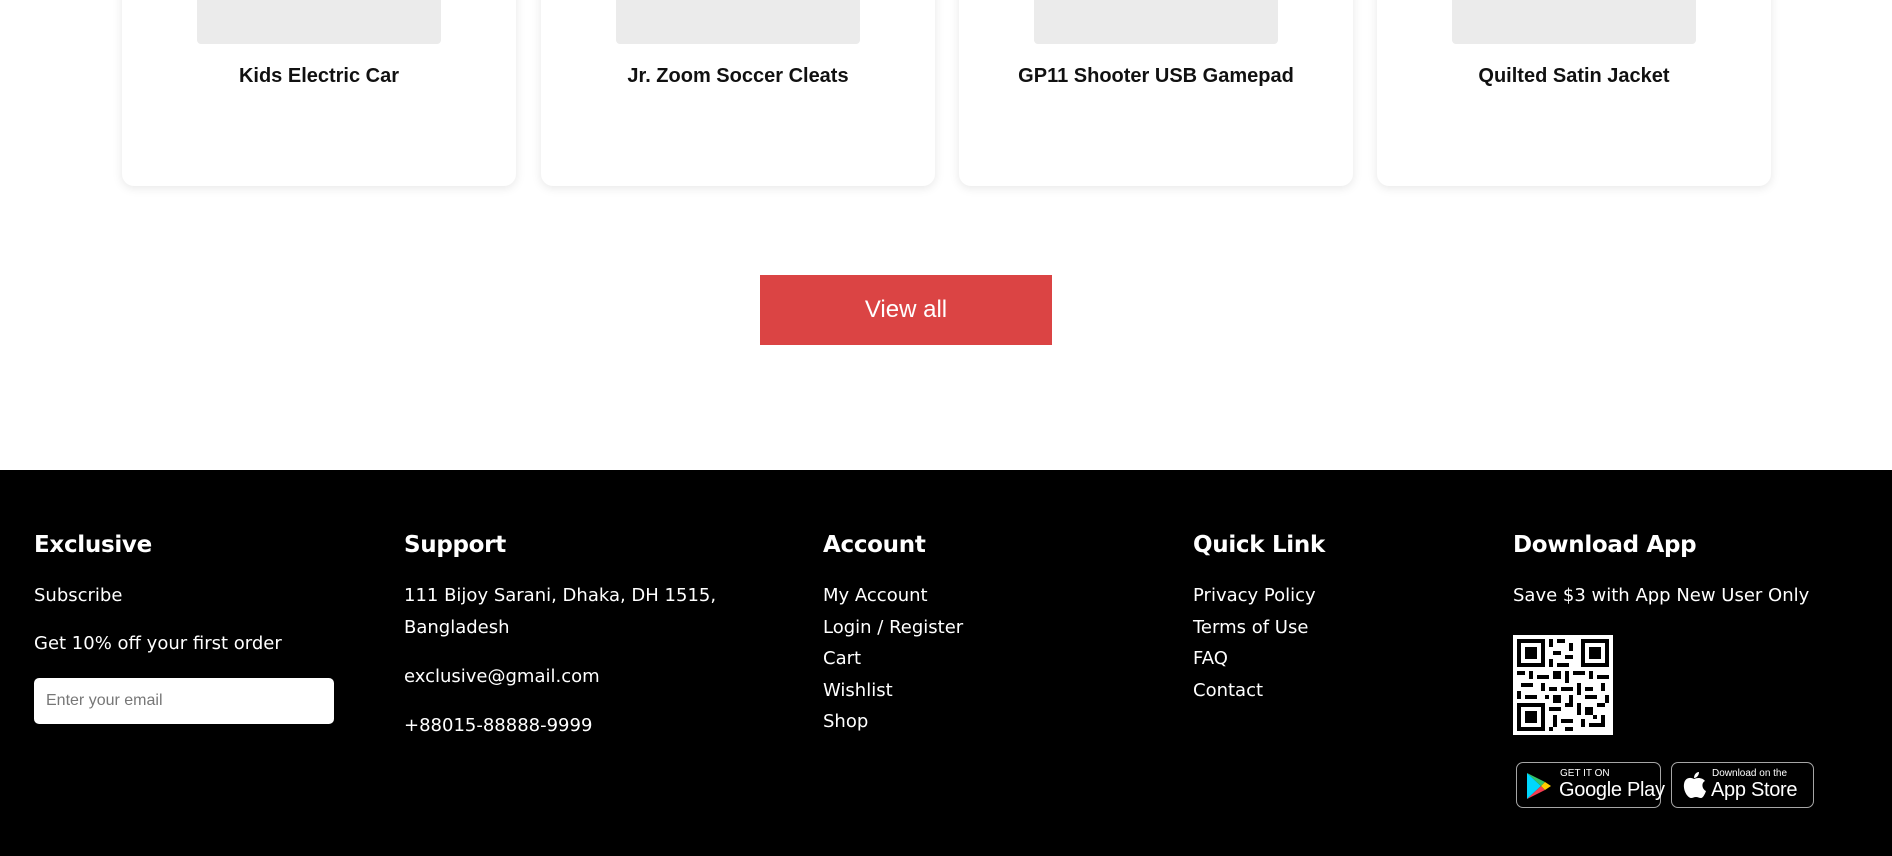 The height and width of the screenshot is (856, 1892). Describe the element at coordinates (1754, 790) in the screenshot. I see `app-store-big-label: App Store` at that location.